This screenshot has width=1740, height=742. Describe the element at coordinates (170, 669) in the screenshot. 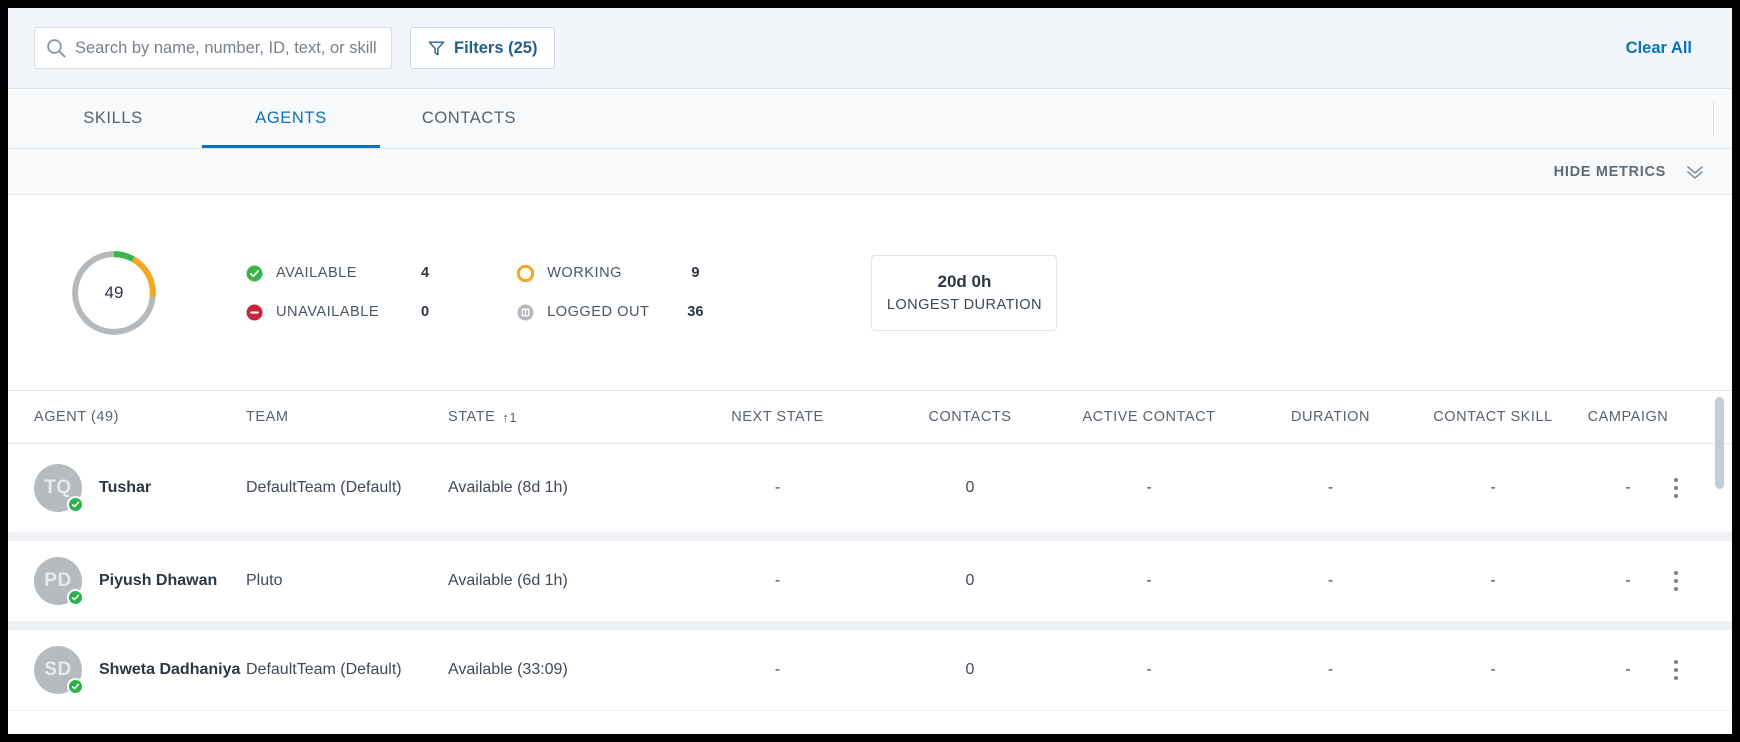

I see `agent-name: Shweta Dadhaniya` at that location.